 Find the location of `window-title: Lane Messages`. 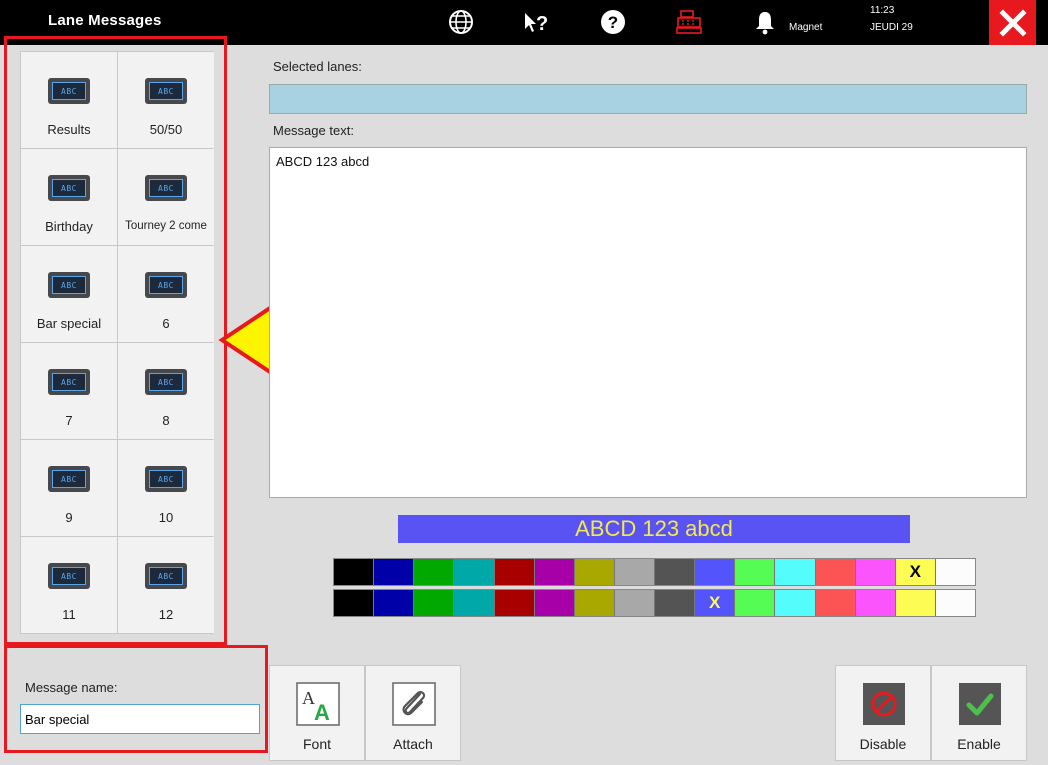

window-title: Lane Messages is located at coordinates (105, 20).